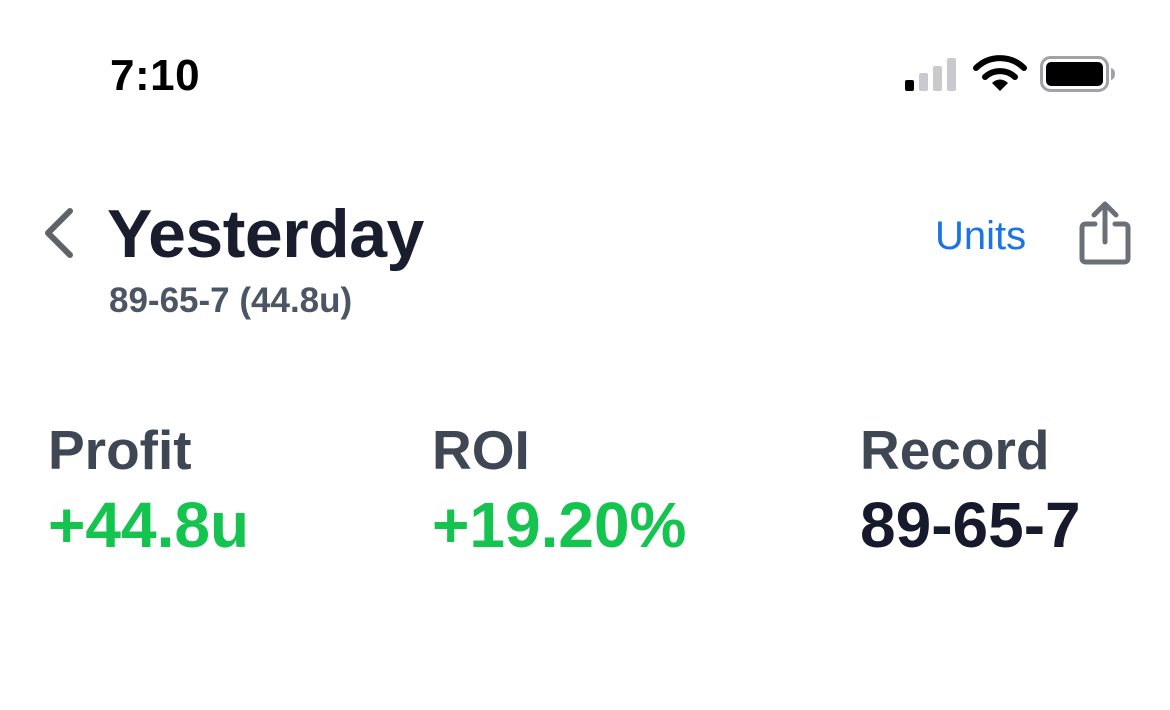 The height and width of the screenshot is (710, 1170). I want to click on page-subtitle: 89-65-7 (44.8u), so click(231, 300).